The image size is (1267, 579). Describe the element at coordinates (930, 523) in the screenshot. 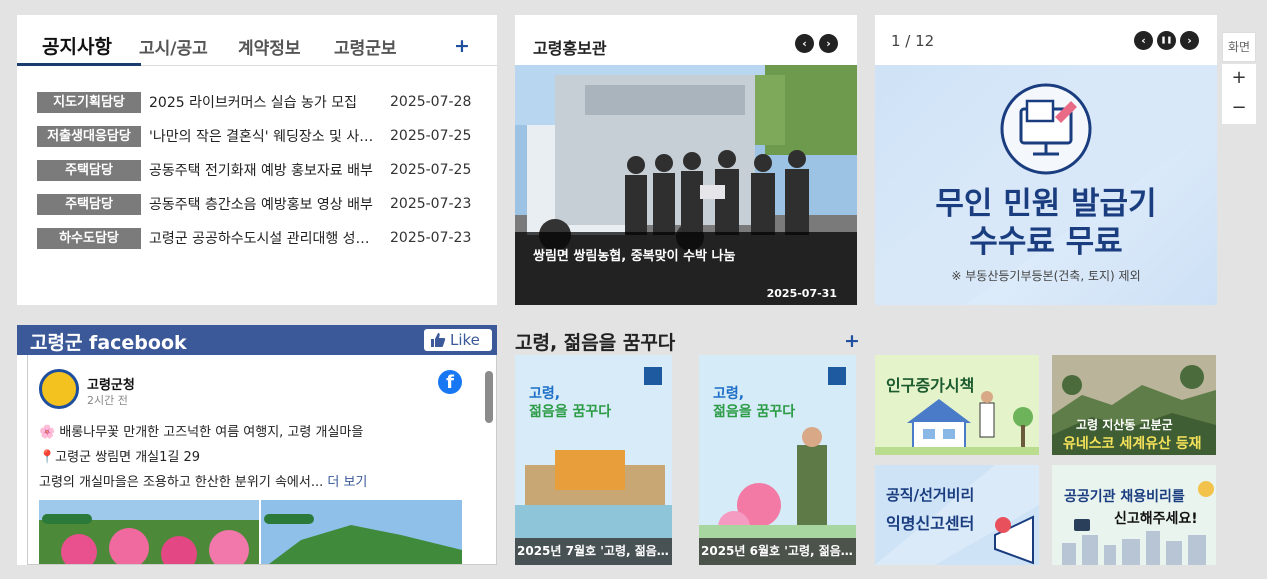

I see `corruption-report-line2: 익명신고센터` at that location.